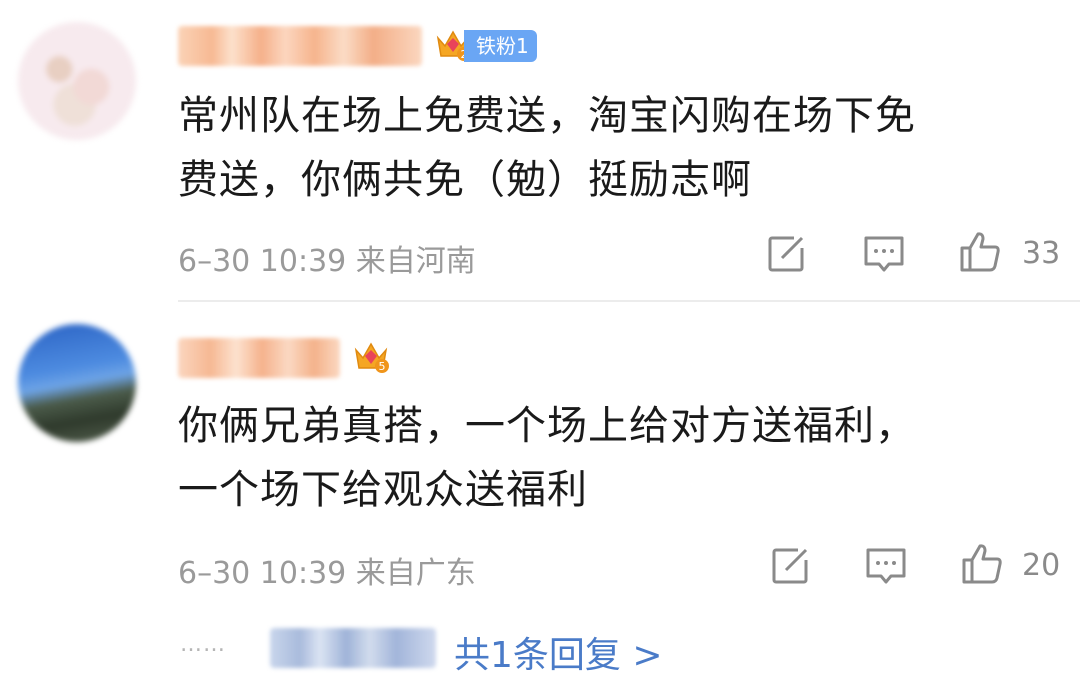 The height and width of the screenshot is (678, 1080). I want to click on like-count: 33, so click(1041, 253).